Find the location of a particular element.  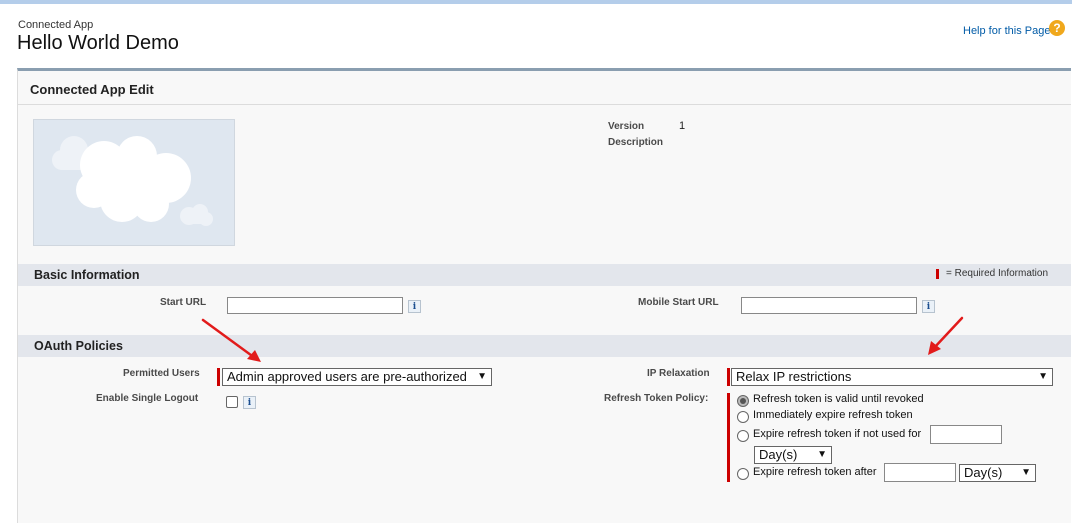

app-logo-image is located at coordinates (134, 182).